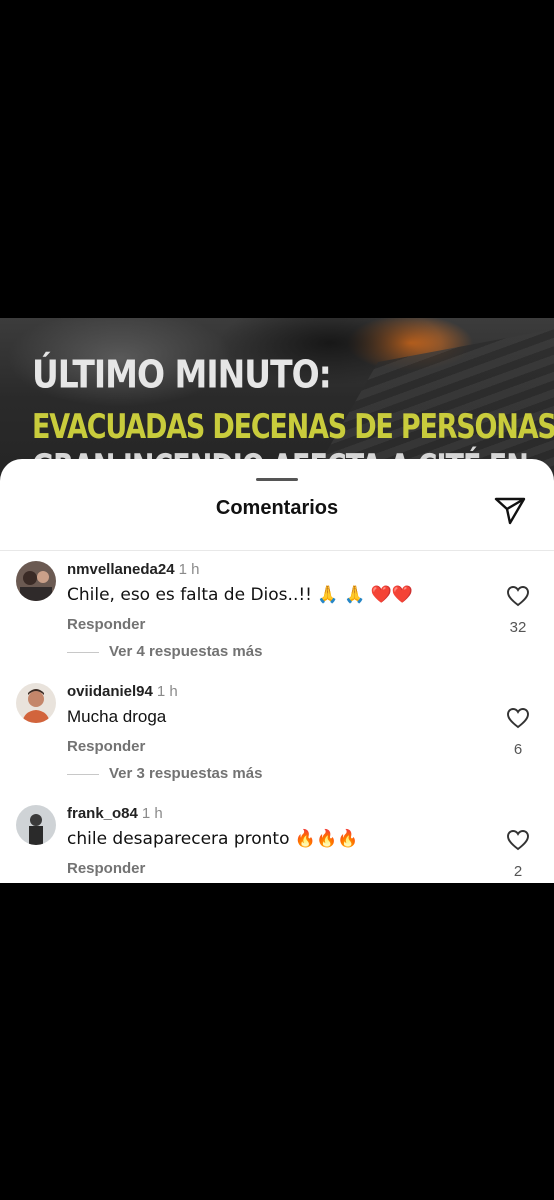 The height and width of the screenshot is (1200, 554). I want to click on video-headline-line1: ÚLTIMO MINUTO:, so click(182, 374).